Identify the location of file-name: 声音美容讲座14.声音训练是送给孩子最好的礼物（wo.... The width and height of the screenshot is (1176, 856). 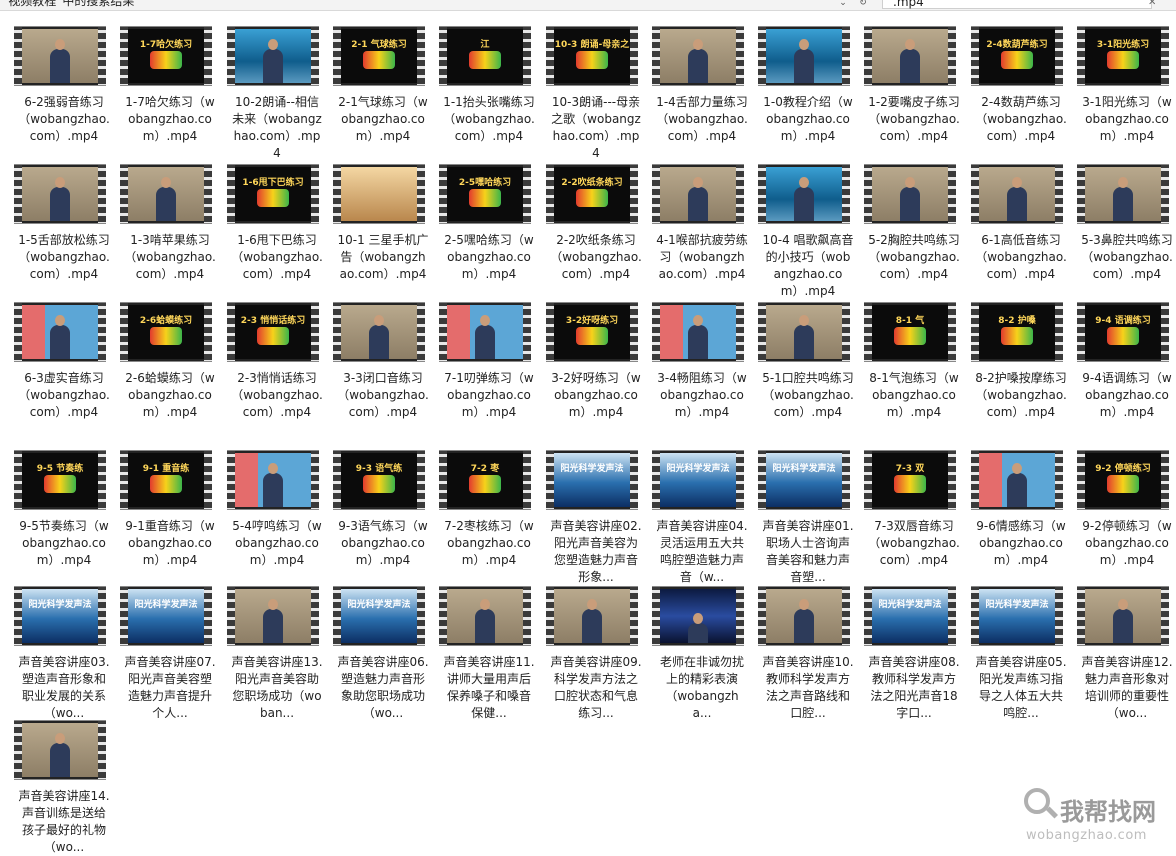
(62, 822).